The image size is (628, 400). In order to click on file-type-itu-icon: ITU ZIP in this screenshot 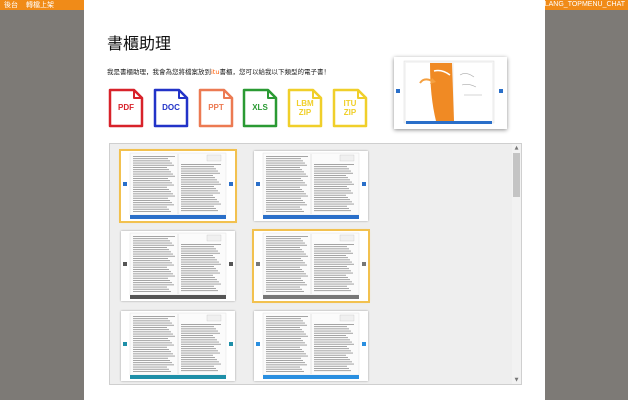, I will do `click(350, 108)`.